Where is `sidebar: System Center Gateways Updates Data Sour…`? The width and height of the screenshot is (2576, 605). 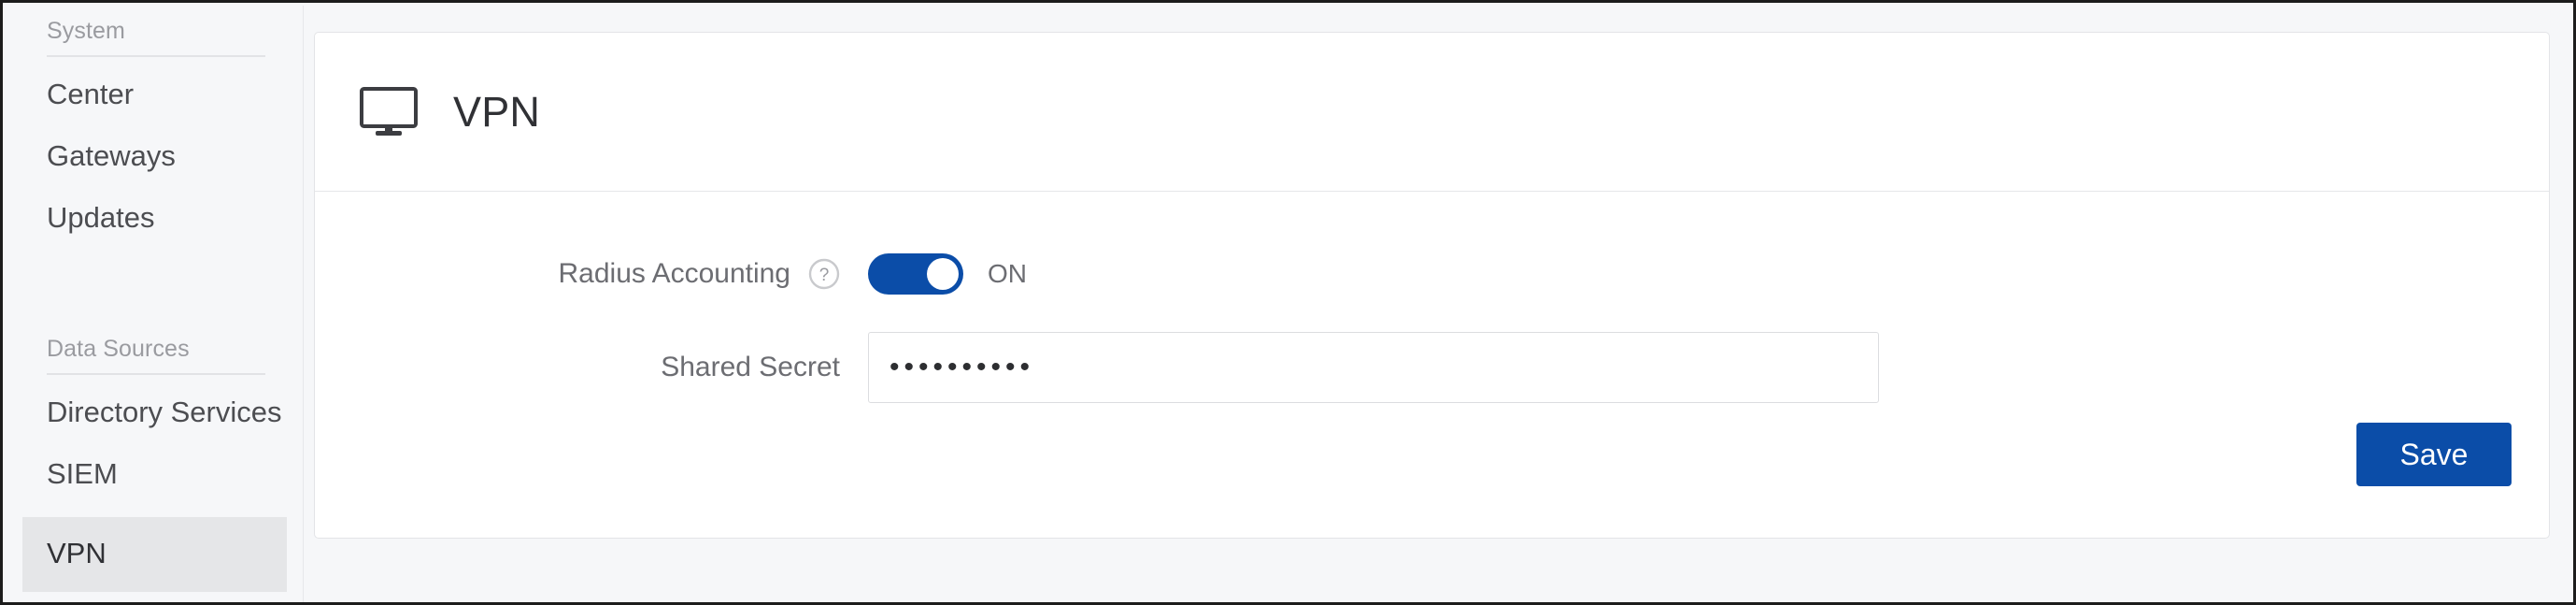 sidebar: System Center Gateways Updates Data Sour… is located at coordinates (155, 304).